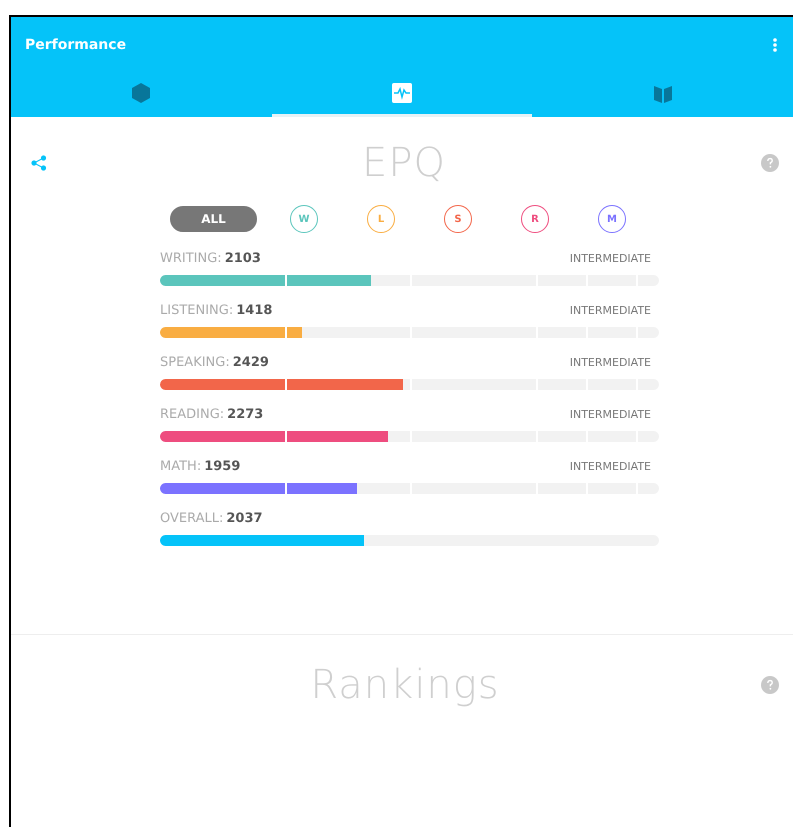 The image size is (793, 827). Describe the element at coordinates (39, 163) in the screenshot. I see `share-icon` at that location.